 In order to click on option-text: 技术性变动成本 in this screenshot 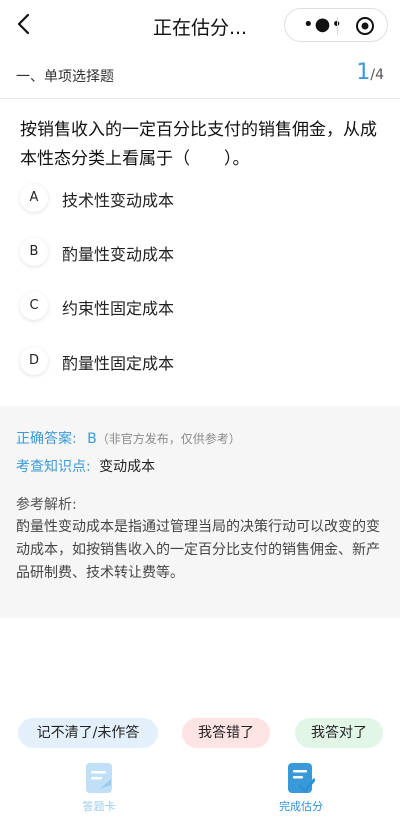, I will do `click(118, 200)`.